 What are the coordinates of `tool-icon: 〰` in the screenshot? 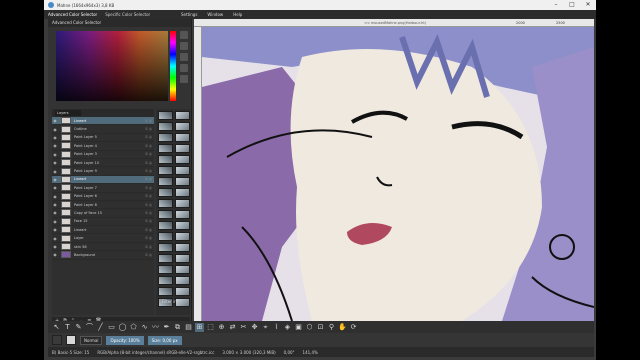 It's located at (155, 327).